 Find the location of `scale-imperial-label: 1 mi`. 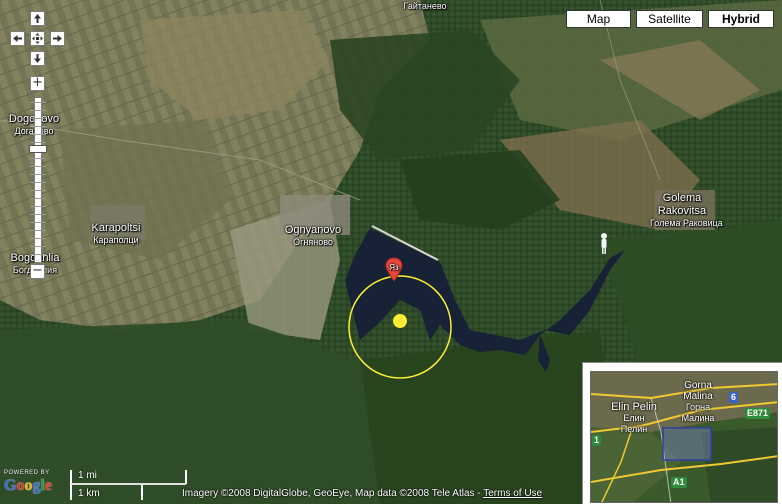

scale-imperial-label: 1 mi is located at coordinates (87, 475).